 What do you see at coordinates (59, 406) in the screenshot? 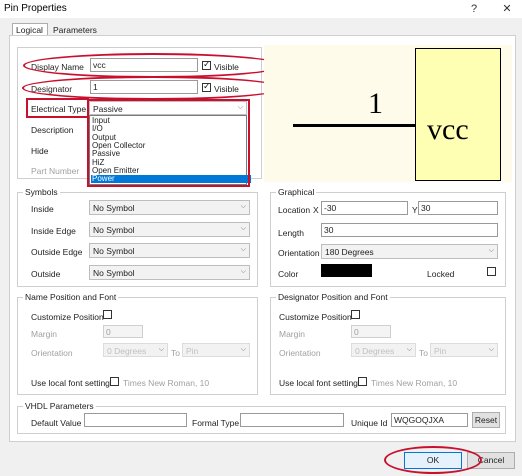
I see `vhdl-legend: VHDL Parameters` at bounding box center [59, 406].